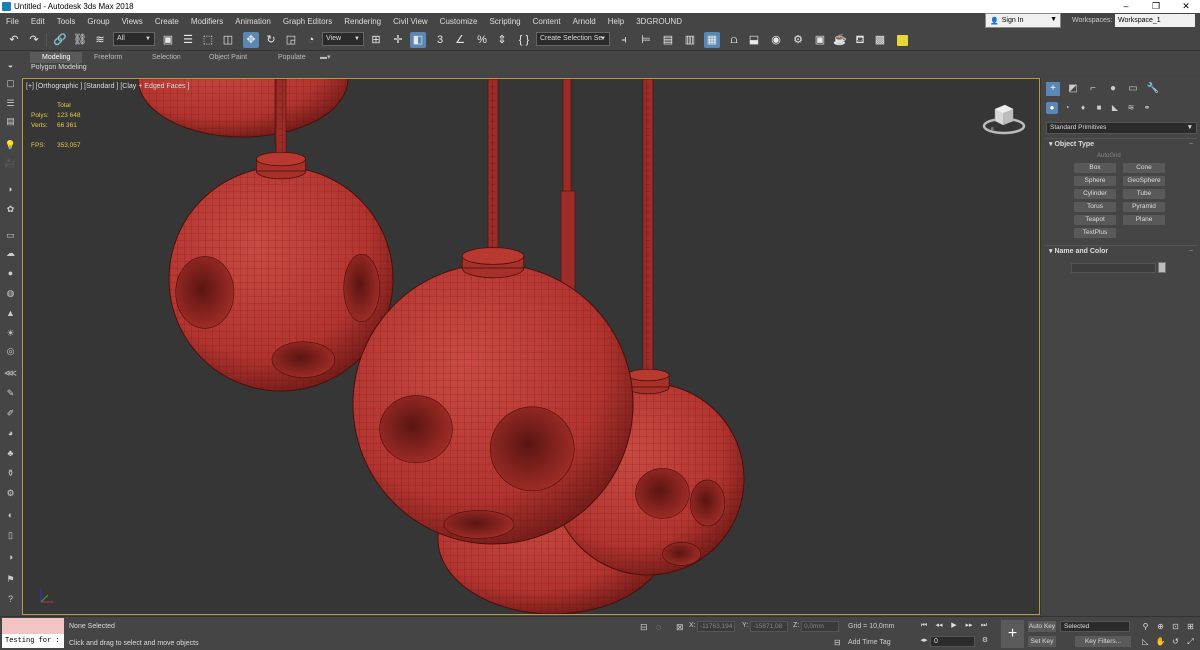 The image size is (1200, 650). I want to click on menu-file: File, so click(12, 21).